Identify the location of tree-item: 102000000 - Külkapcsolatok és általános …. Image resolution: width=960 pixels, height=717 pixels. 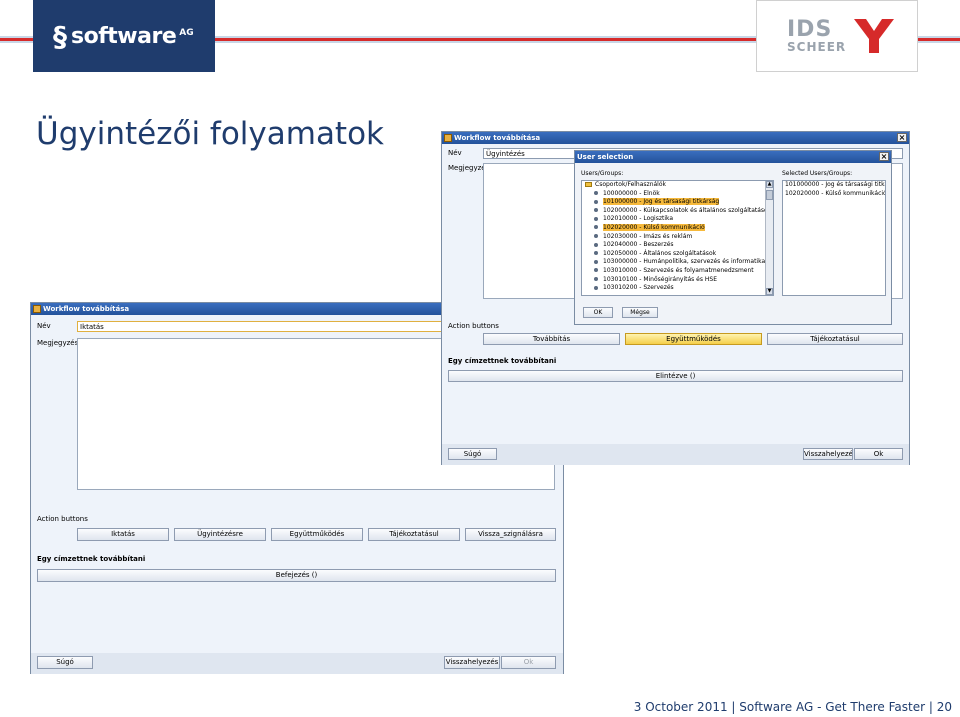
(677, 211).